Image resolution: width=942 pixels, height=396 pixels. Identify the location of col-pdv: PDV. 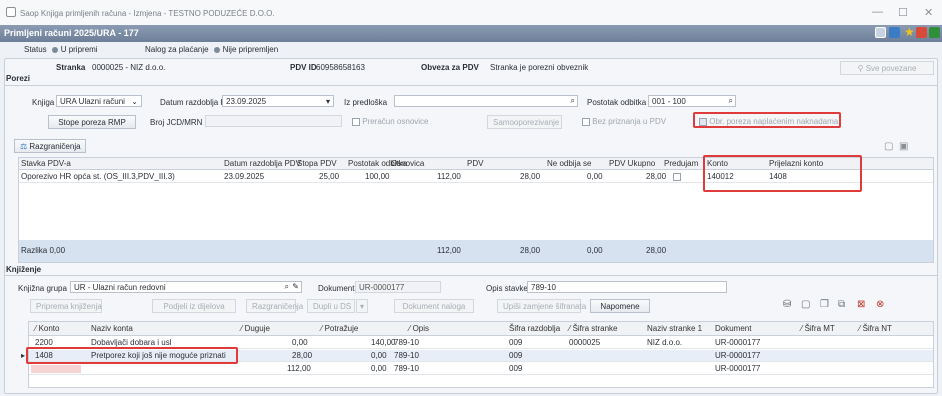
(475, 163).